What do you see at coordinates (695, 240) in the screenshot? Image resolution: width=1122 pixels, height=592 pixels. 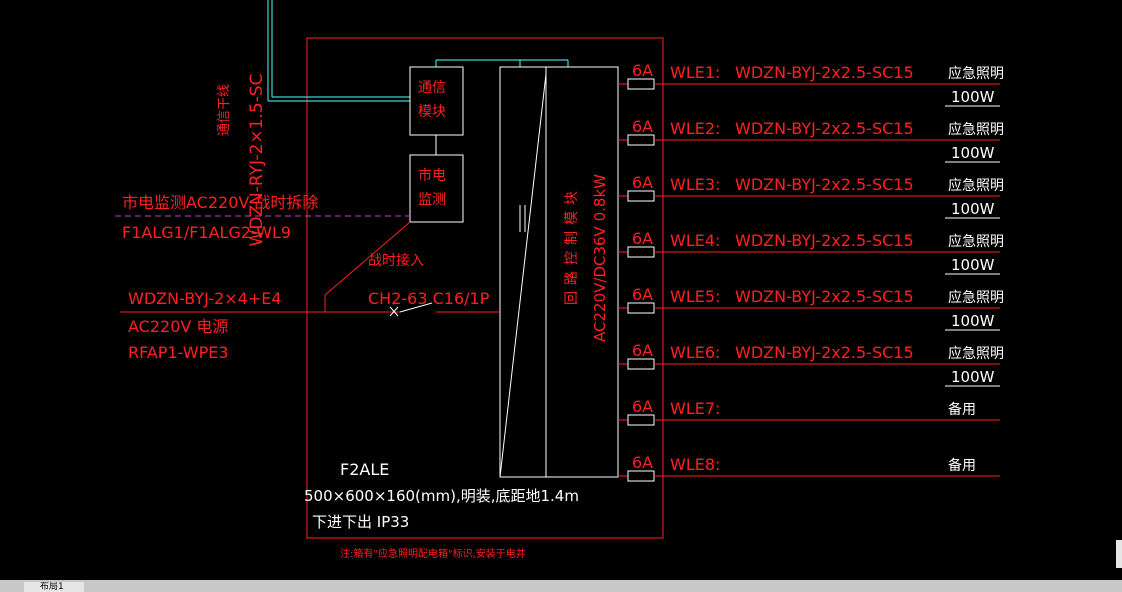 I see `circuit-id: WLE4:` at bounding box center [695, 240].